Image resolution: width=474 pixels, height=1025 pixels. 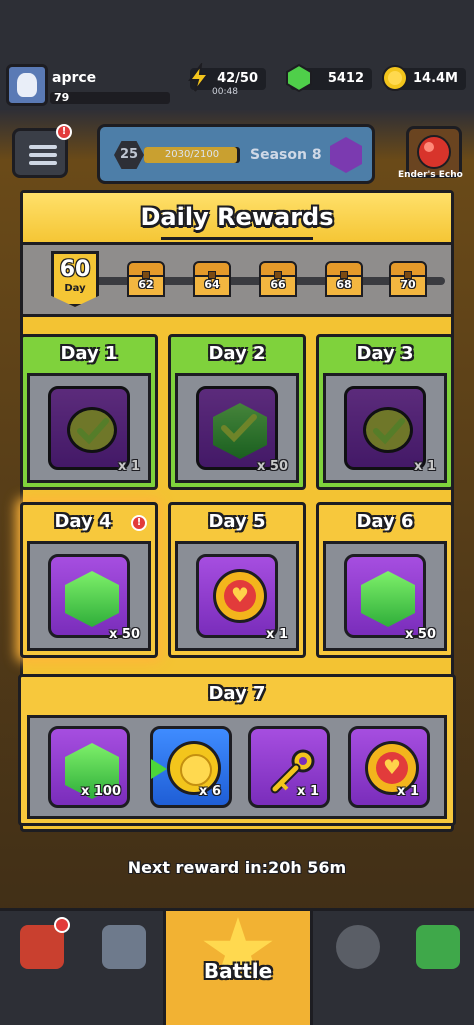 I want to click on reward-tile: x 100, so click(x=89, y=767).